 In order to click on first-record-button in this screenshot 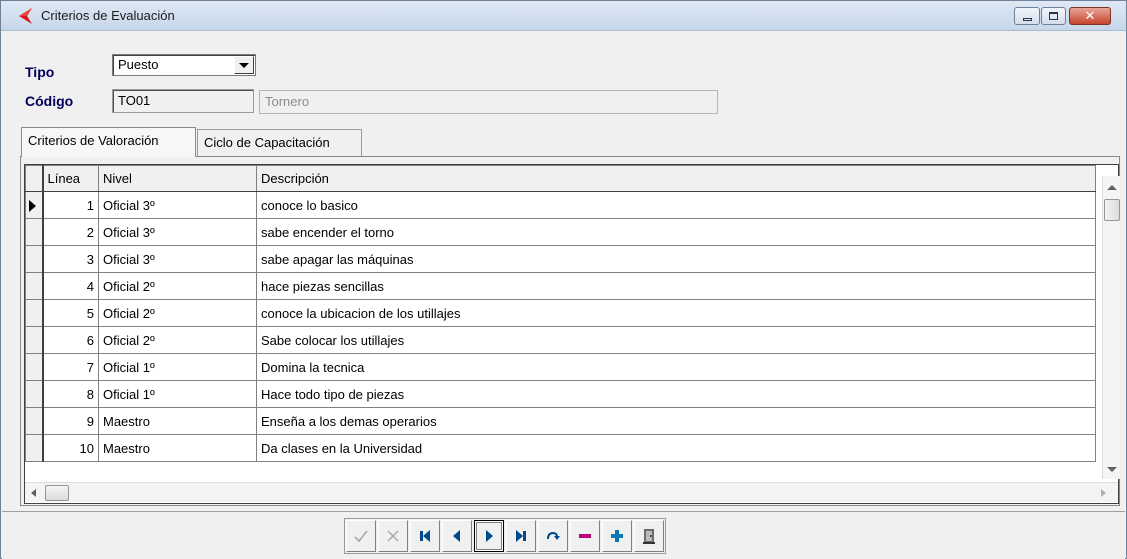, I will do `click(425, 536)`.